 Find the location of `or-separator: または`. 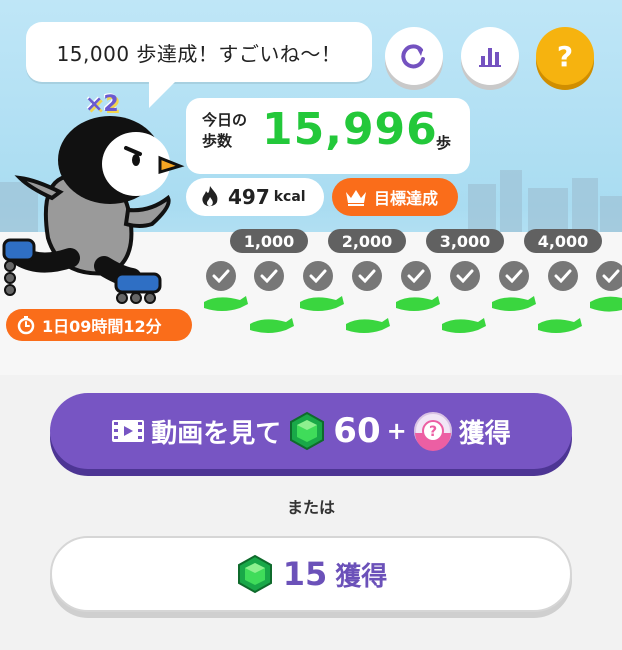

or-separator: または is located at coordinates (310, 507).